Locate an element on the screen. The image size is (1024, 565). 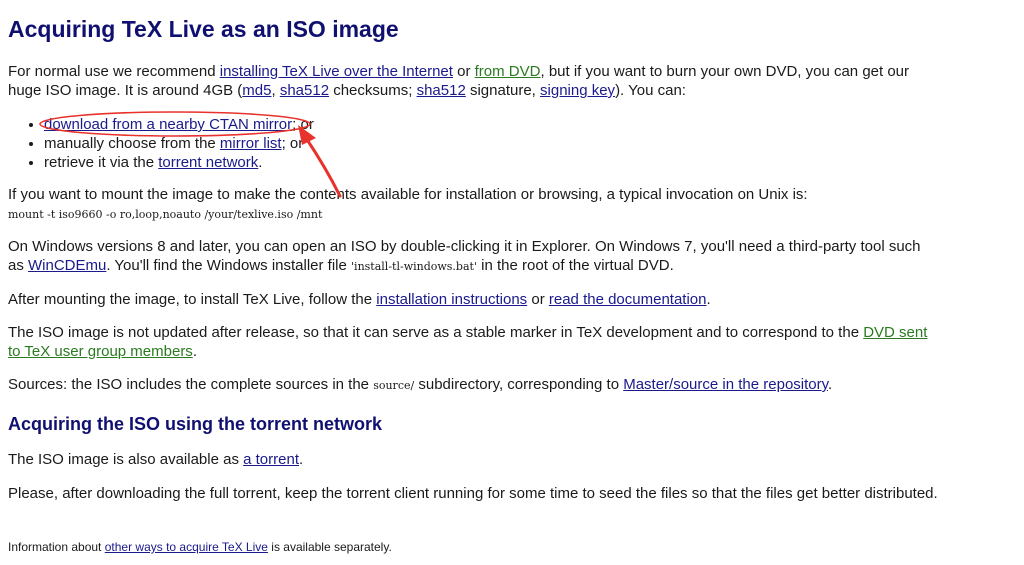
wincdemu-link: WinCDEmu is located at coordinates (67, 265).